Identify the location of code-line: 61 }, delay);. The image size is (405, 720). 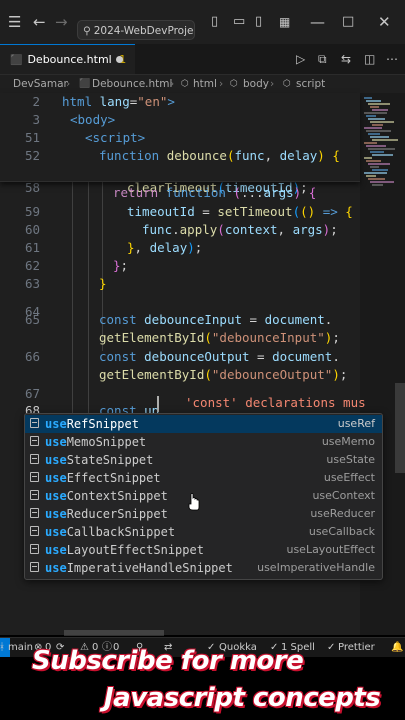
(180, 248).